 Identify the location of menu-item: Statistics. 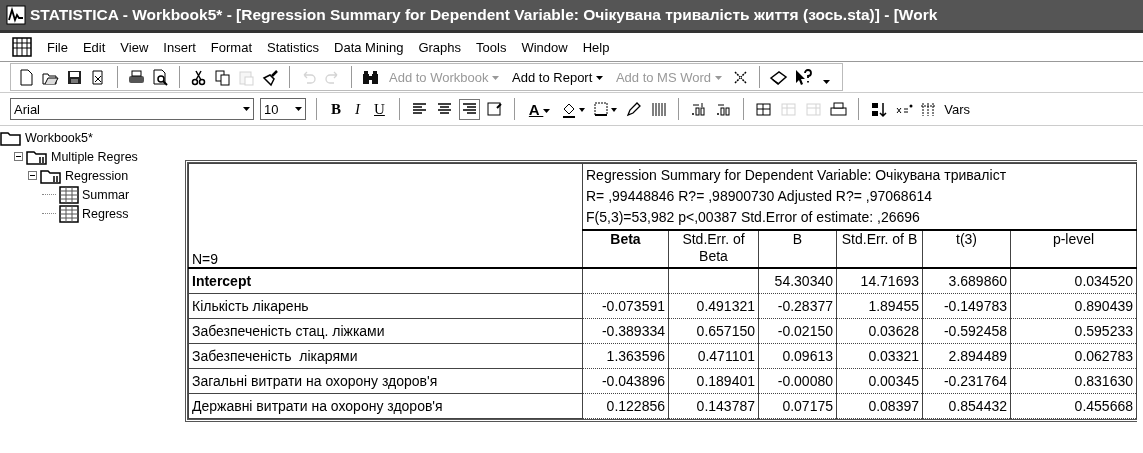
(293, 47).